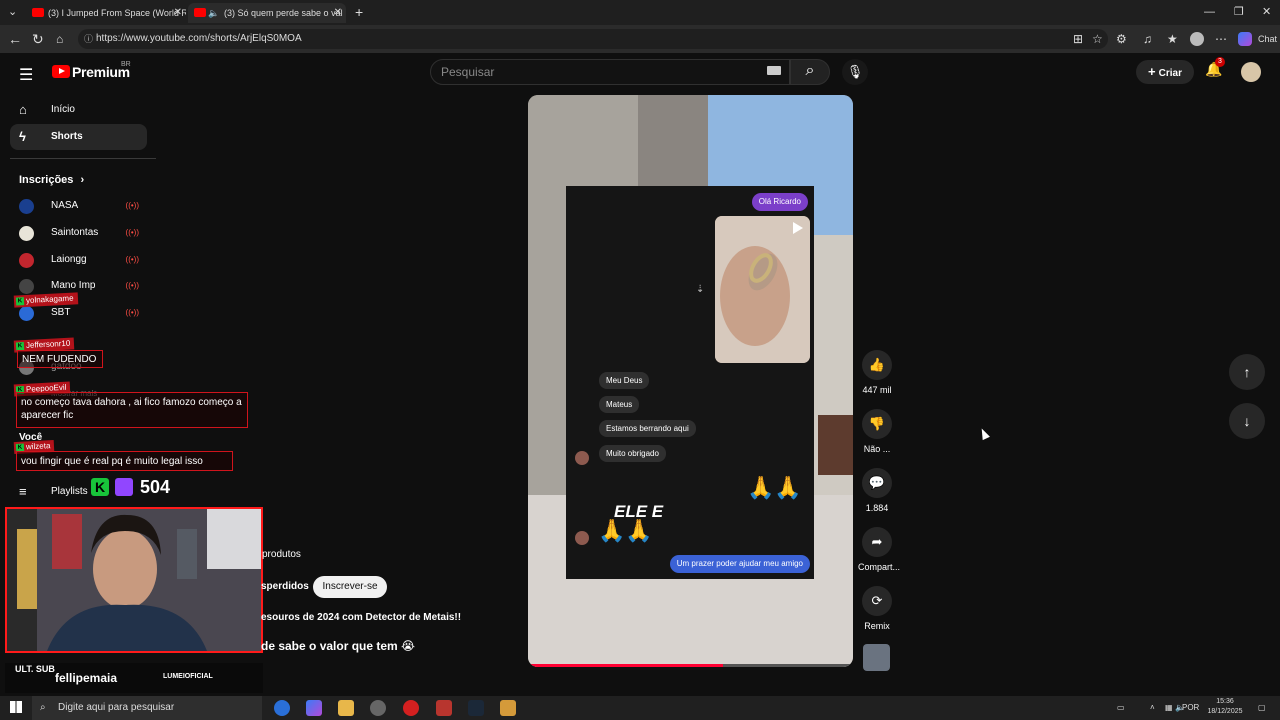 This screenshot has width=1280, height=720. Describe the element at coordinates (81, 314) in the screenshot. I see `sidebar-item-sbt: SBT ((•))` at that location.